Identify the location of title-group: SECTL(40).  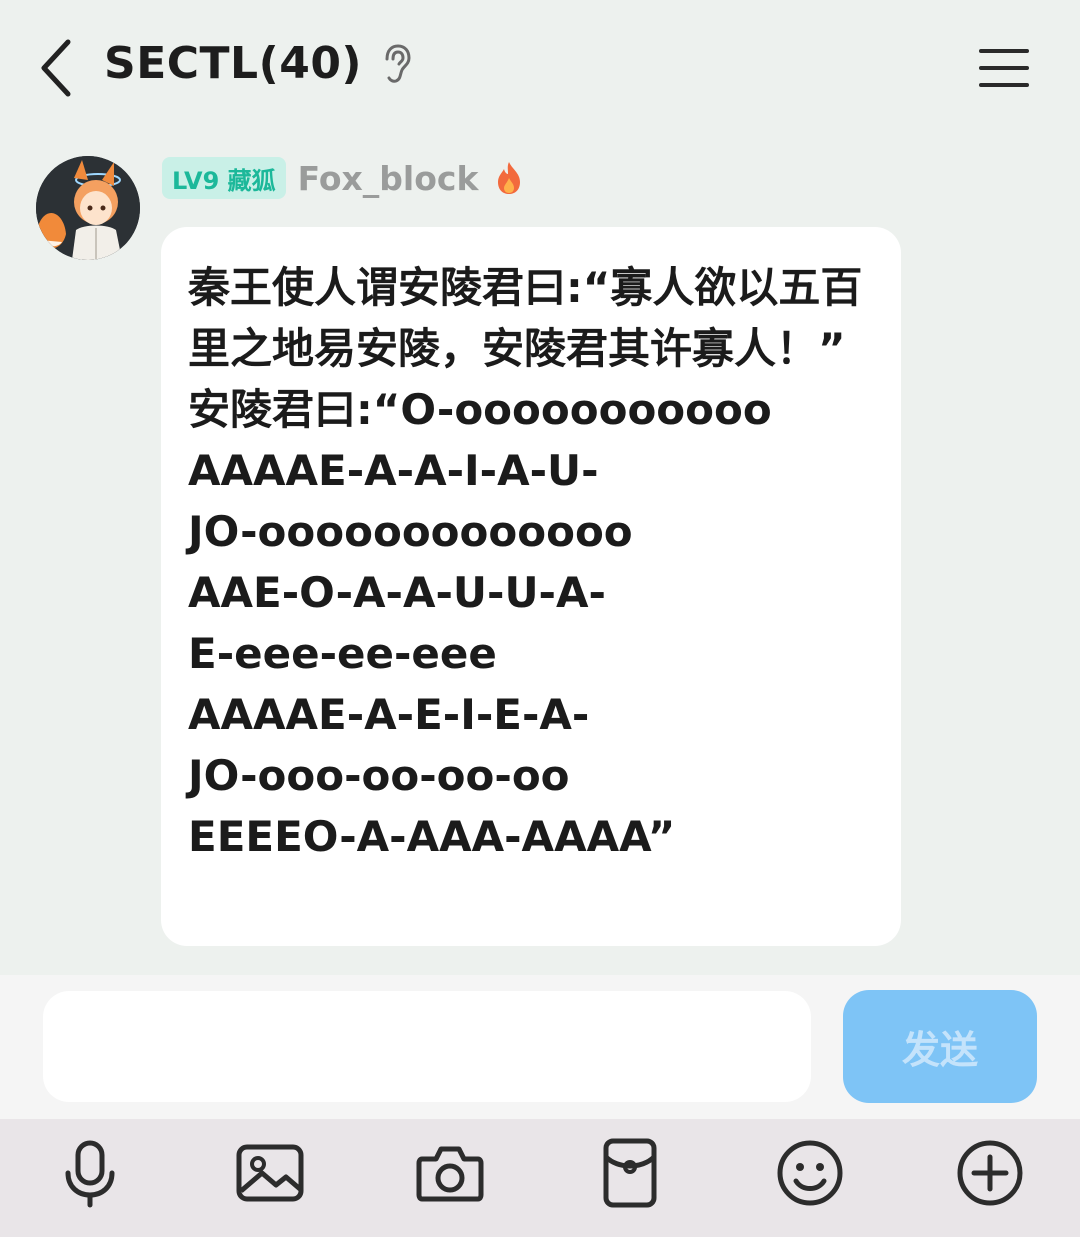
(259, 63).